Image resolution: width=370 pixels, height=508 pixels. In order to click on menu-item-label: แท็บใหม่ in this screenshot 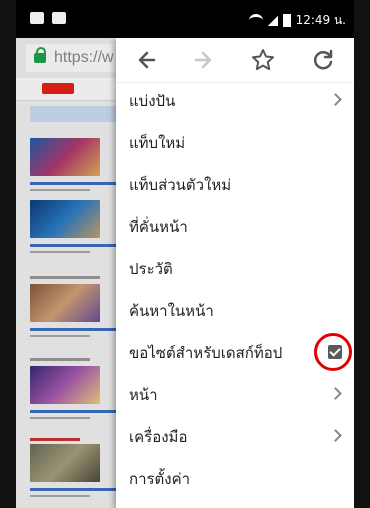, I will do `click(157, 143)`.